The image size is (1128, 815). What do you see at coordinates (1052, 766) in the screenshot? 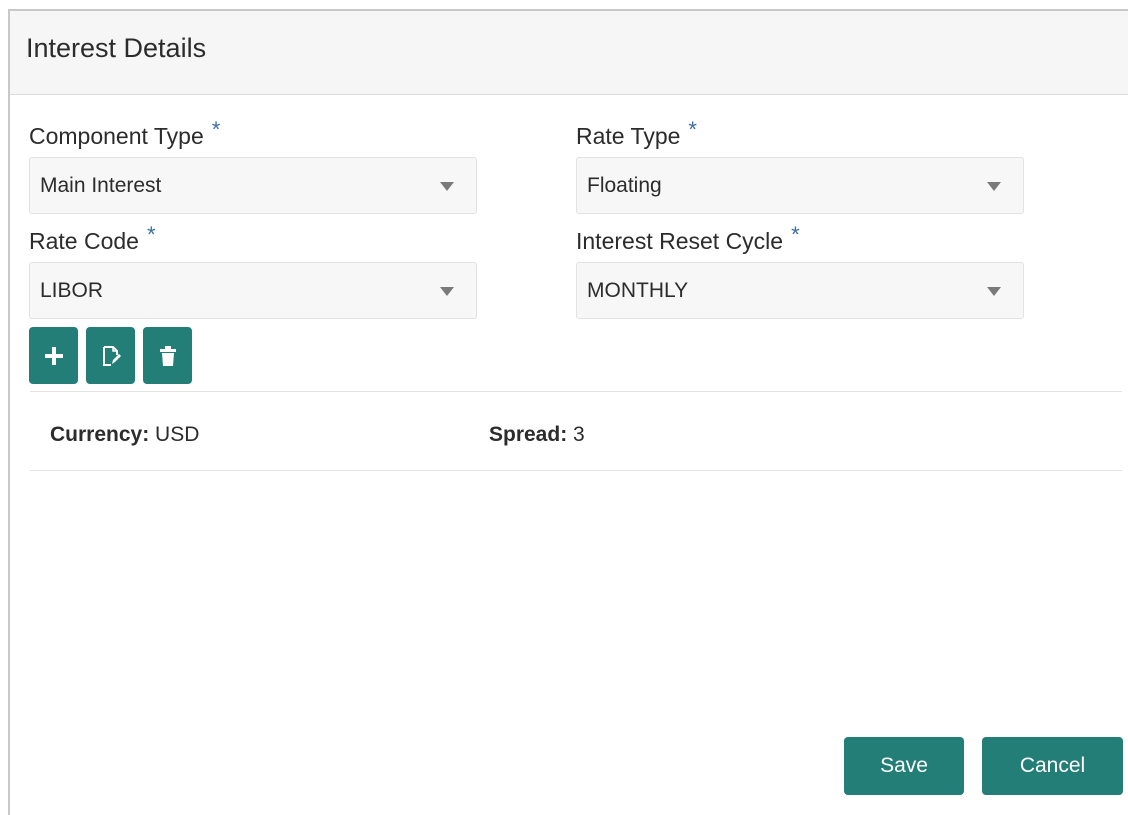
I see `cancel-button: Cancel` at bounding box center [1052, 766].